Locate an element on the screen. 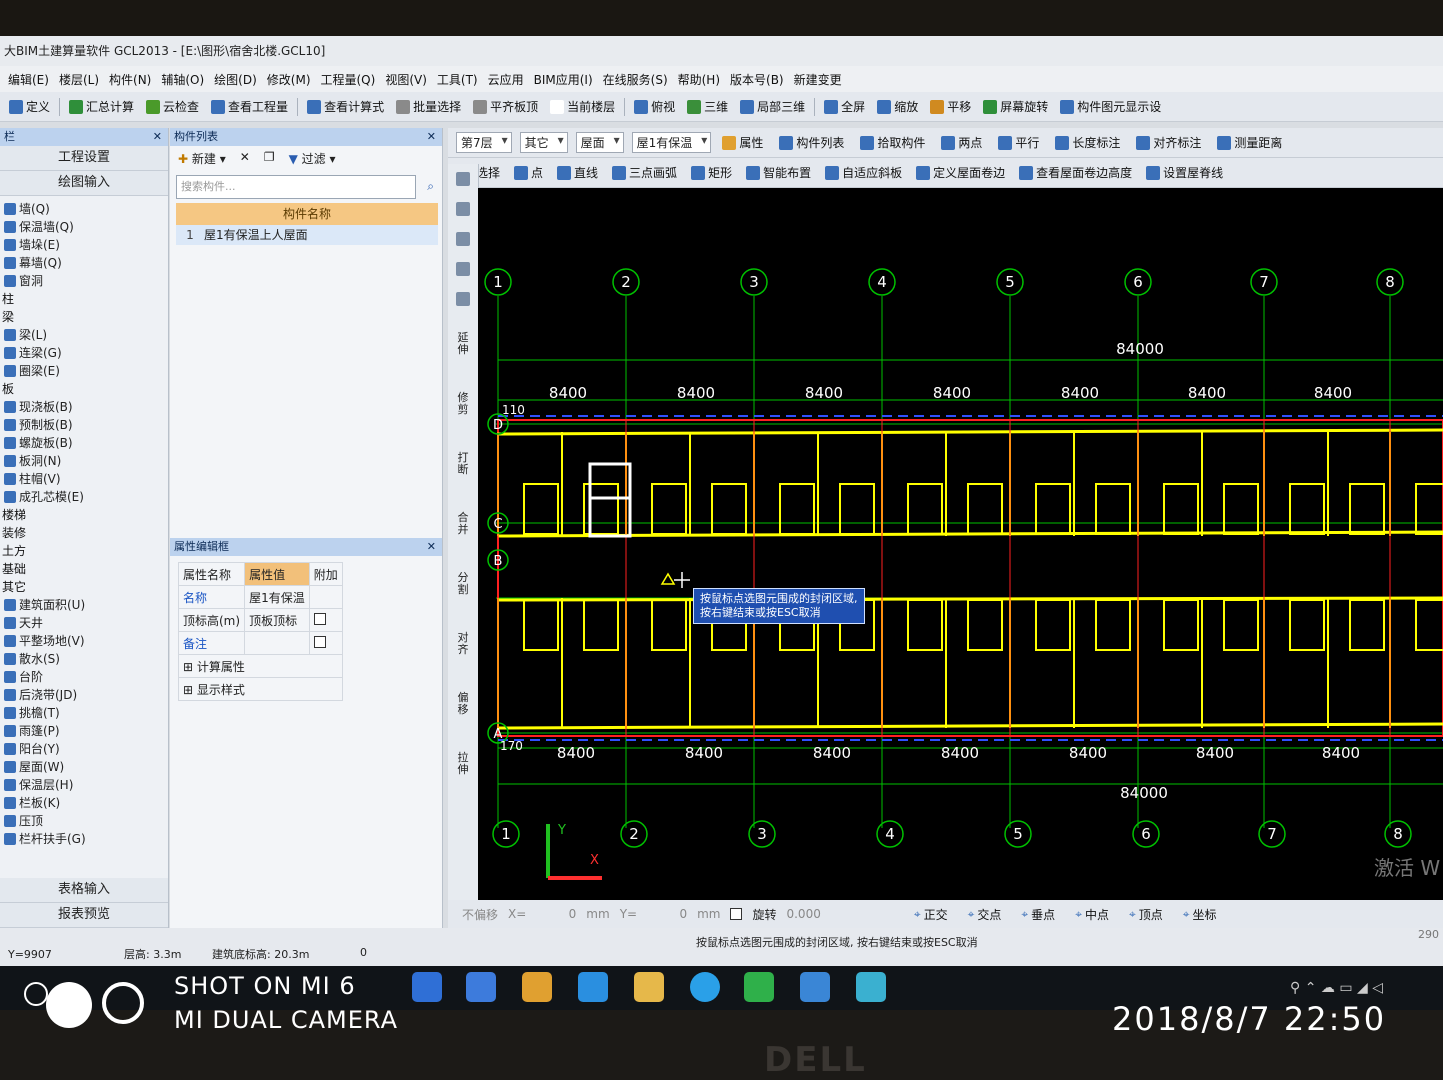  new-component-button: ✚ 新建 ▾ is located at coordinates (202, 158).